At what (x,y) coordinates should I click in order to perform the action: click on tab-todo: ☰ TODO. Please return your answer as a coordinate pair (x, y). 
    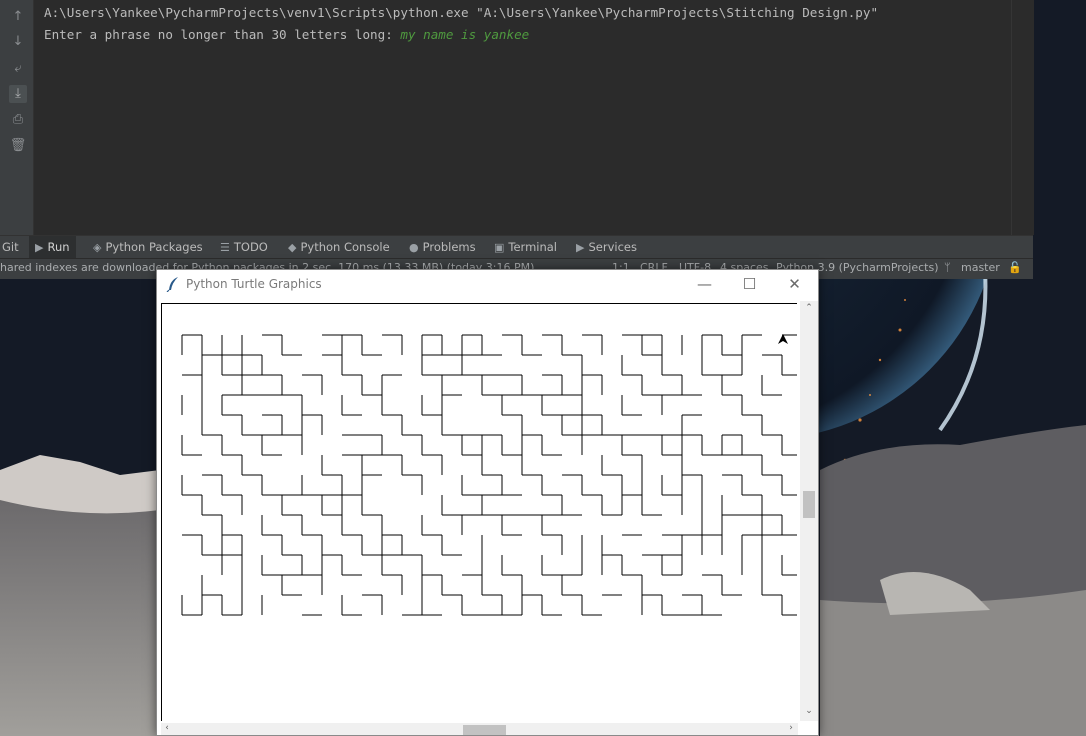
    Looking at the image, I should click on (244, 247).